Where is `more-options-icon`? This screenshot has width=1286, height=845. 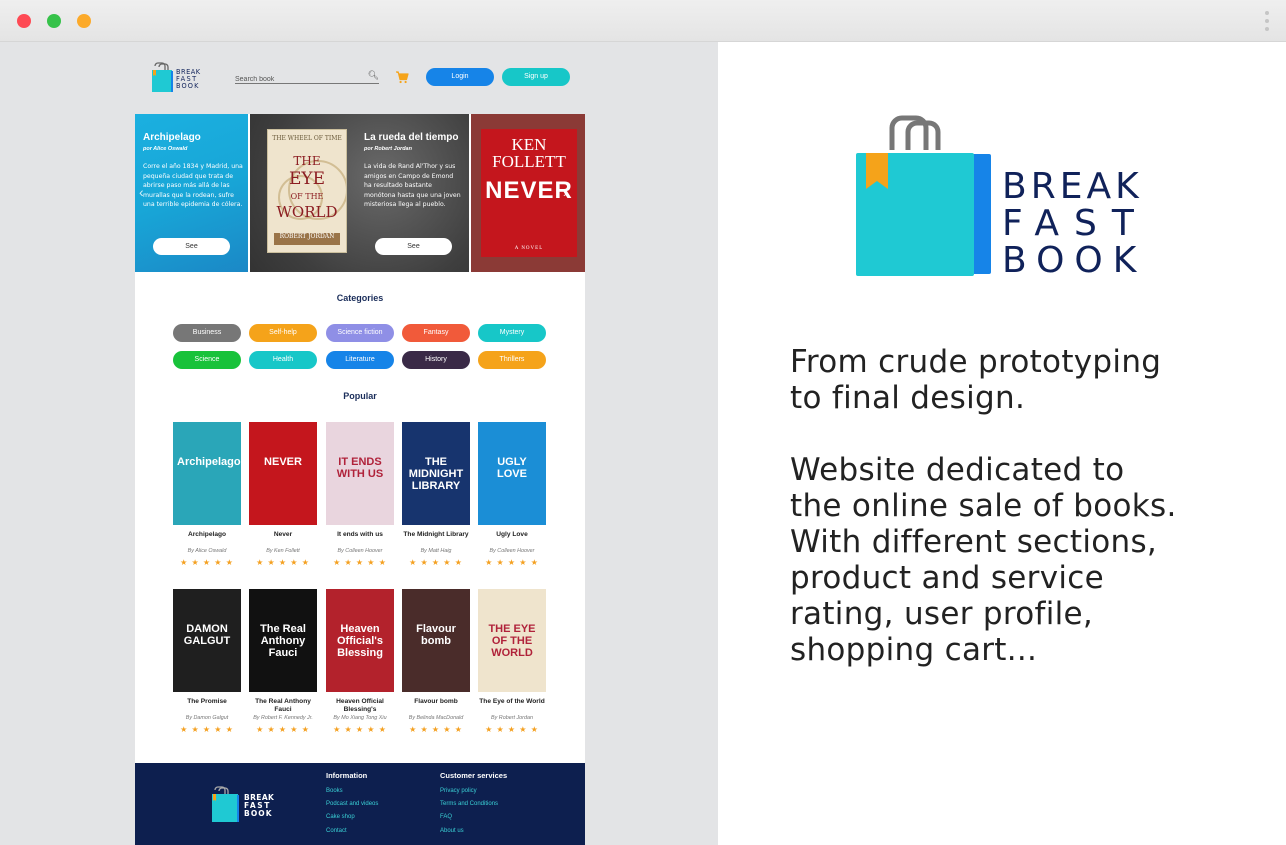 more-options-icon is located at coordinates (1267, 22).